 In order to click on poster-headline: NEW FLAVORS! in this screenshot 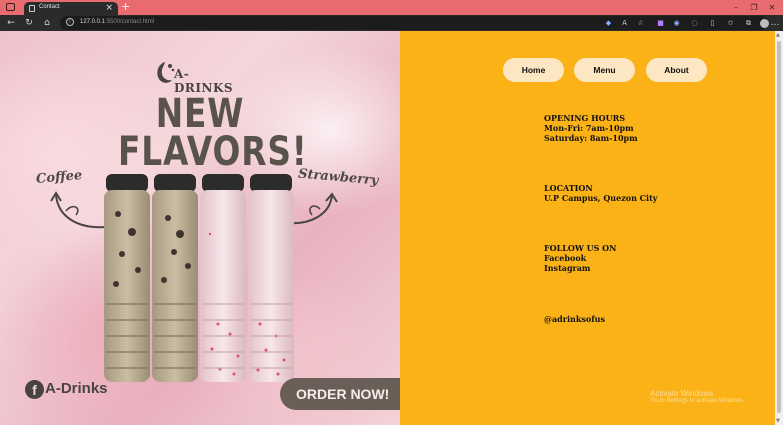, I will do `click(213, 133)`.